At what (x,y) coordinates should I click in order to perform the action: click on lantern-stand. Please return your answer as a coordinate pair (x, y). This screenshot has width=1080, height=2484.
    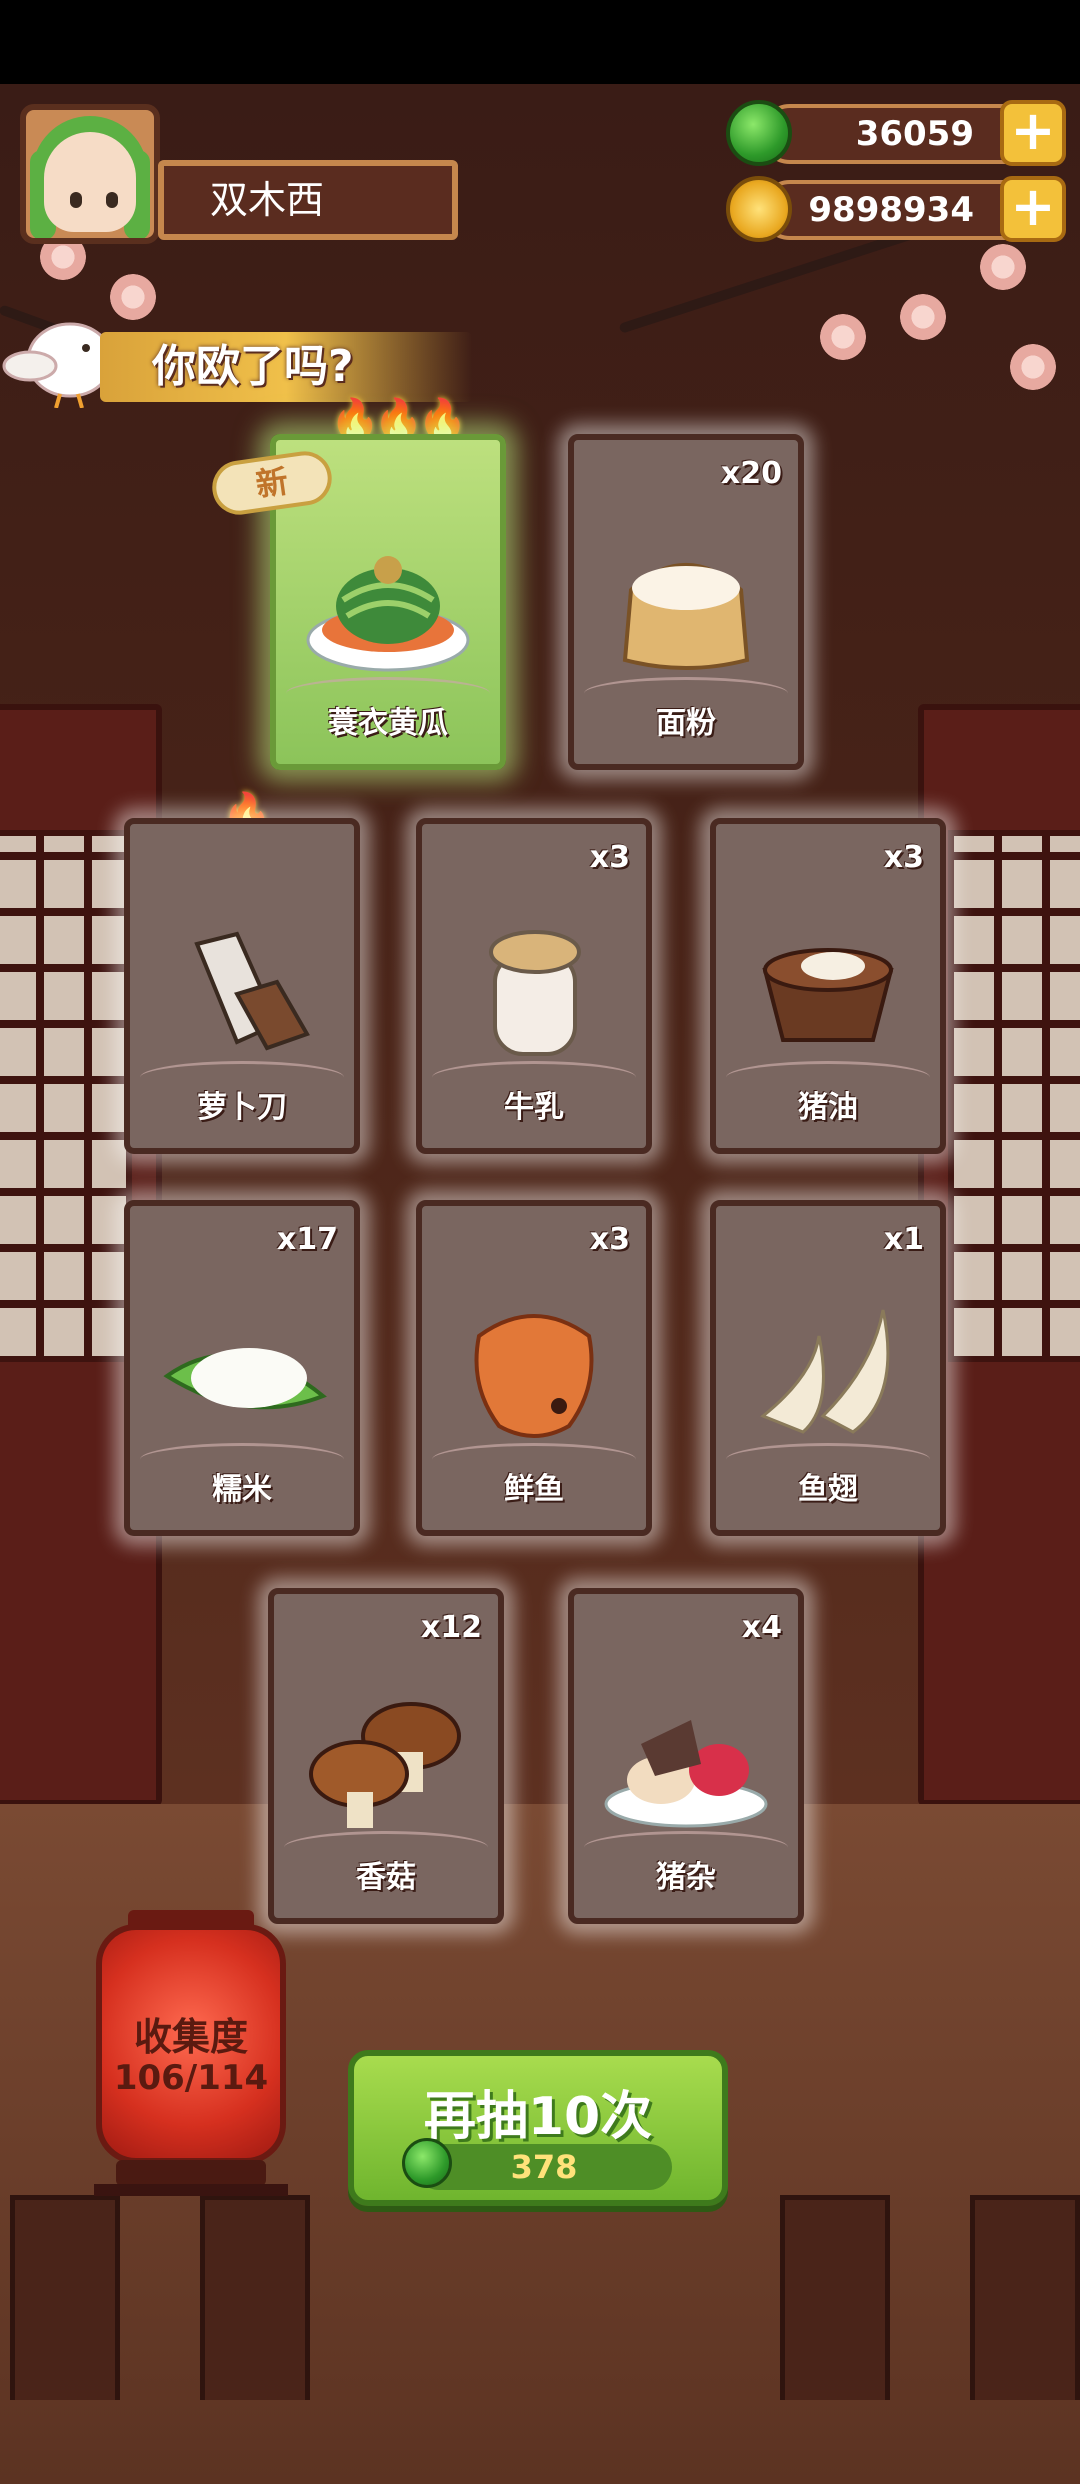
    Looking at the image, I should click on (191, 2190).